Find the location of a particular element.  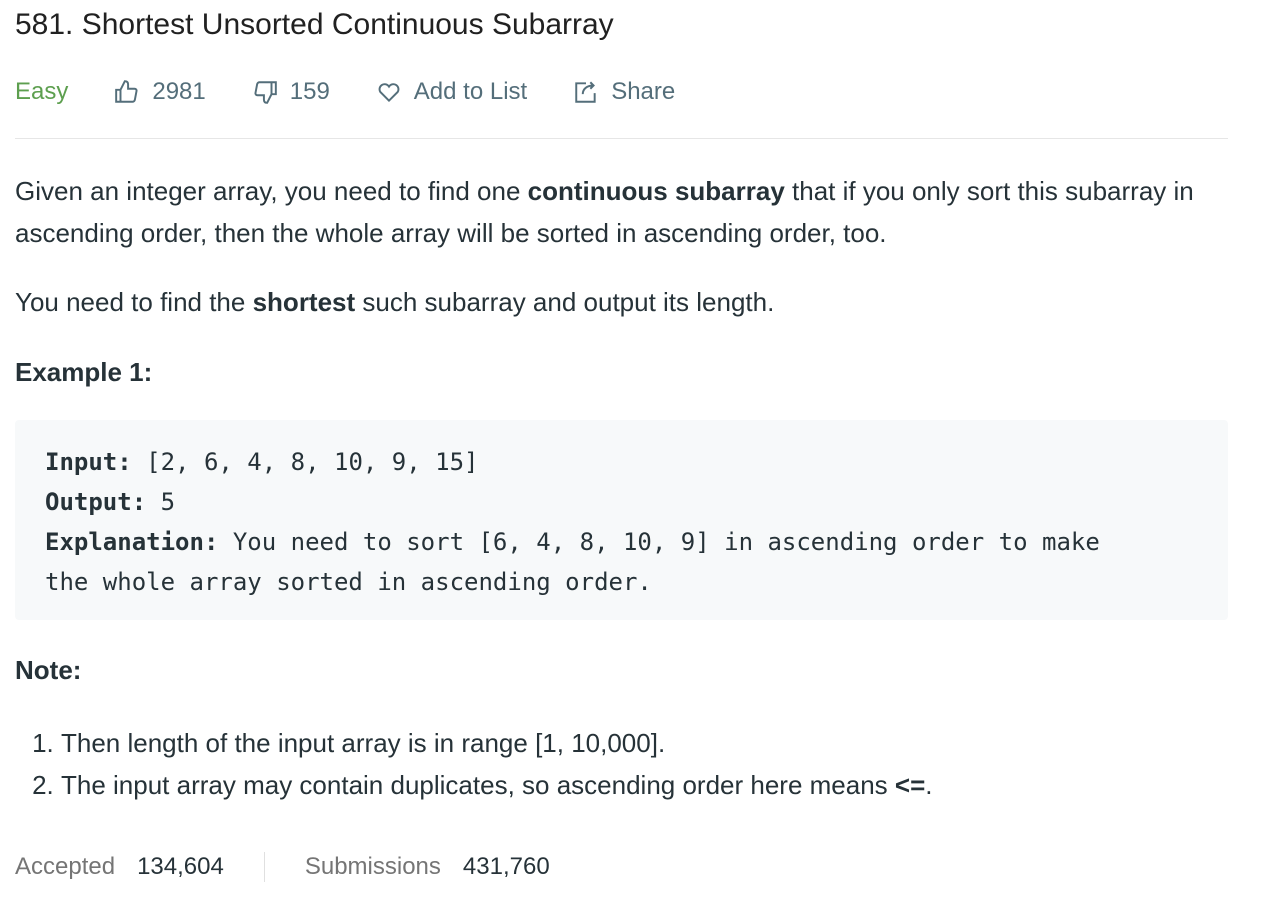

explanation-label: Explanation: is located at coordinates (132, 542).